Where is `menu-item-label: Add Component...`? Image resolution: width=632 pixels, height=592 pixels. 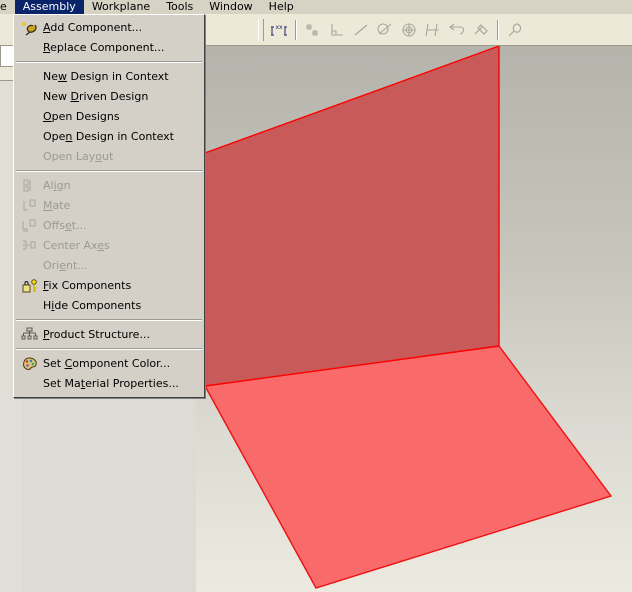
menu-item-label: Add Component... is located at coordinates (93, 27).